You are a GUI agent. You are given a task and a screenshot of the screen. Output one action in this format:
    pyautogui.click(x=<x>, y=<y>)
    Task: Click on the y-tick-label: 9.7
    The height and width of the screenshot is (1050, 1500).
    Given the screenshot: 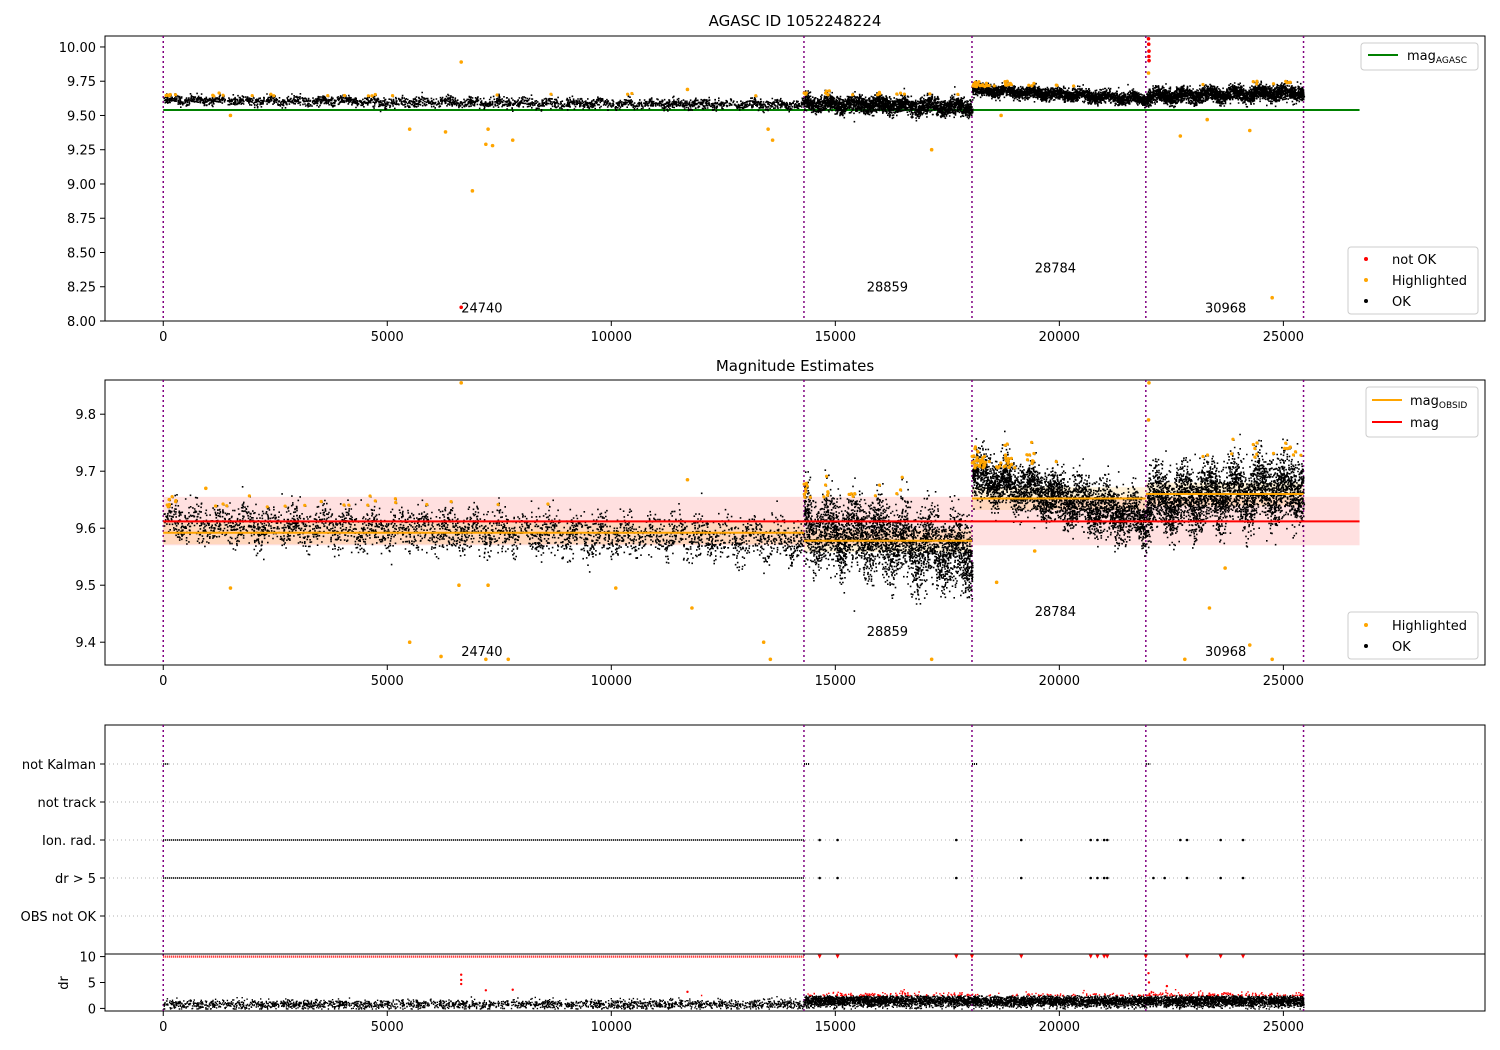 What is the action you would take?
    pyautogui.click(x=85, y=472)
    